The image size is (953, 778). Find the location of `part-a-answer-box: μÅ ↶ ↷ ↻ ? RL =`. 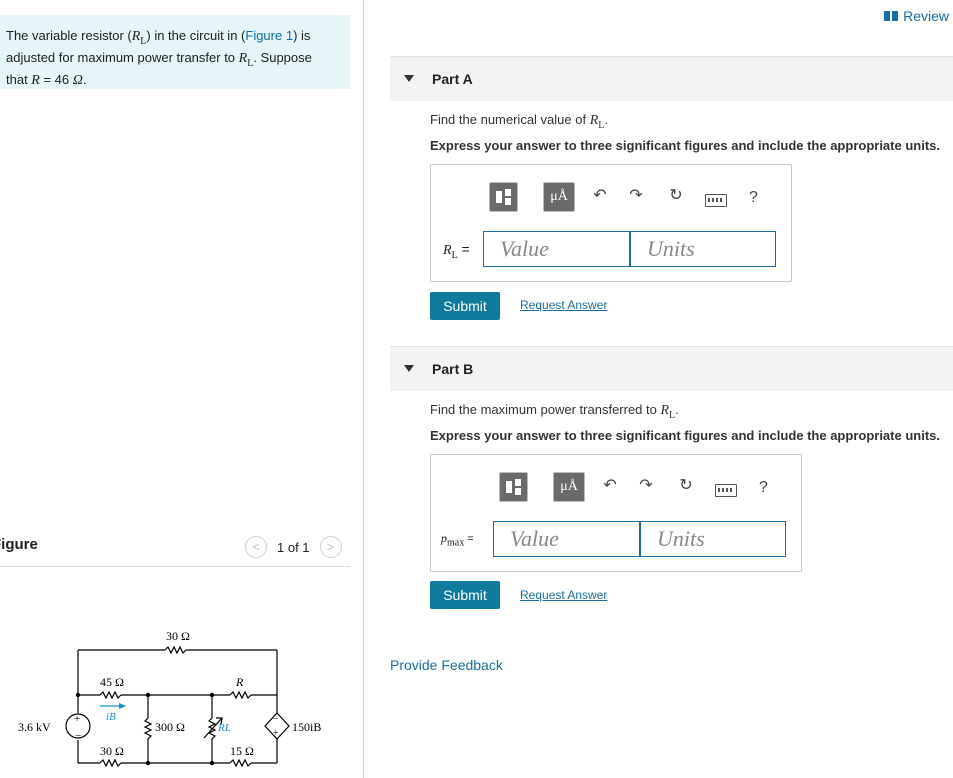

part-a-answer-box: μÅ ↶ ↷ ↻ ? RL = is located at coordinates (611, 223).